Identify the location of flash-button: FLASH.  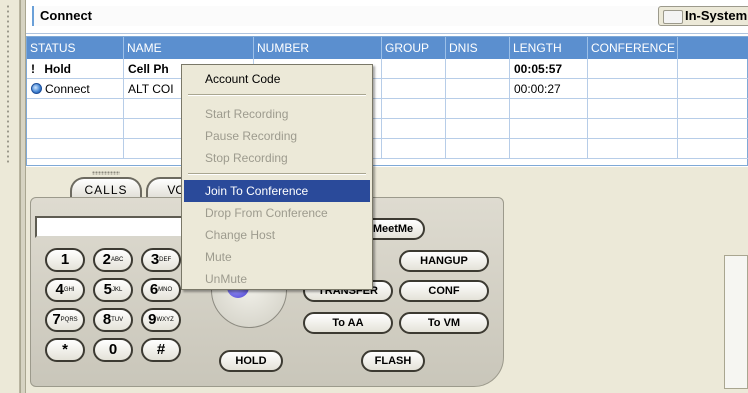
(393, 361).